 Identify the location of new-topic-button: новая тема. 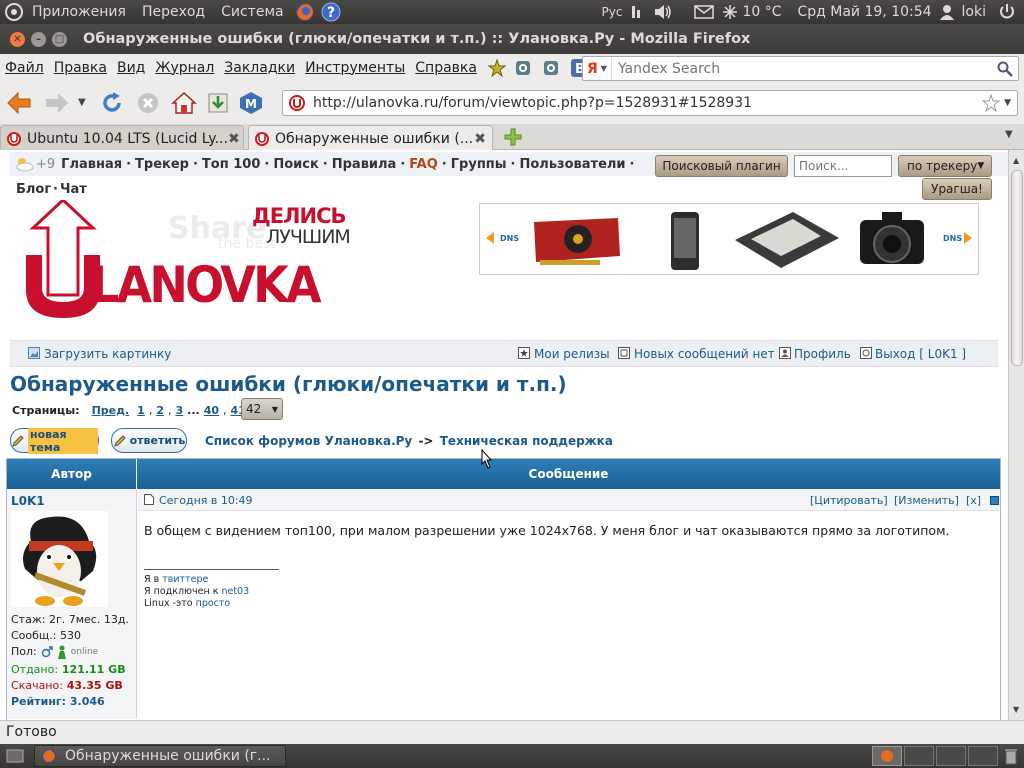
(54, 440).